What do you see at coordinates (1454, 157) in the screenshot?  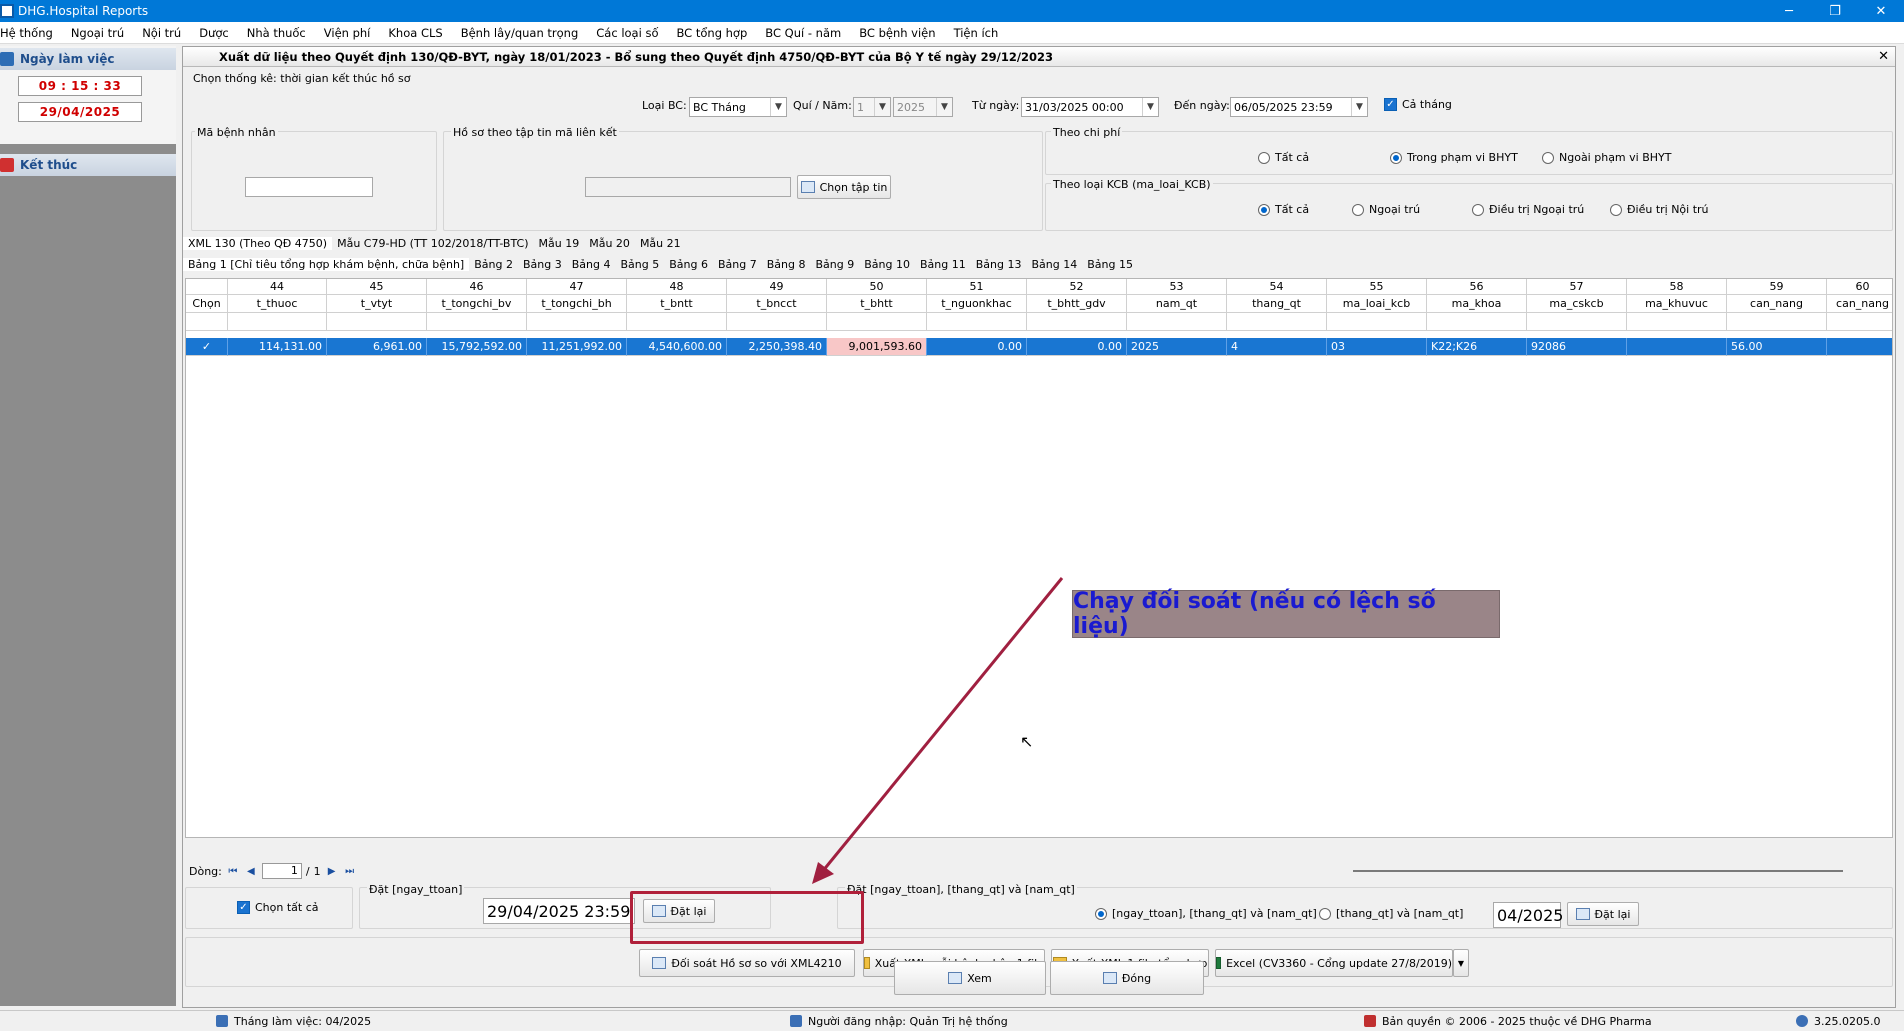 I see `chi-phi-trong-bhyt-radio: Trong phạm vi BHYT` at bounding box center [1454, 157].